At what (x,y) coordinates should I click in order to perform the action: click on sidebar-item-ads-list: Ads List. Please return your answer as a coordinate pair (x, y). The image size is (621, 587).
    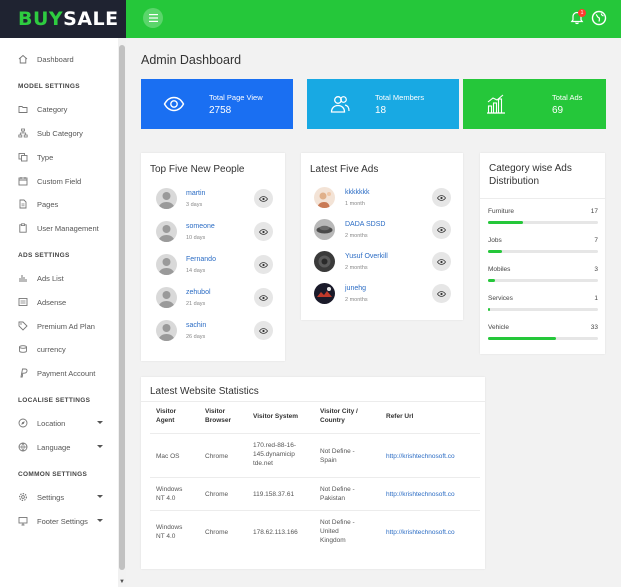
    Looking at the image, I should click on (59, 278).